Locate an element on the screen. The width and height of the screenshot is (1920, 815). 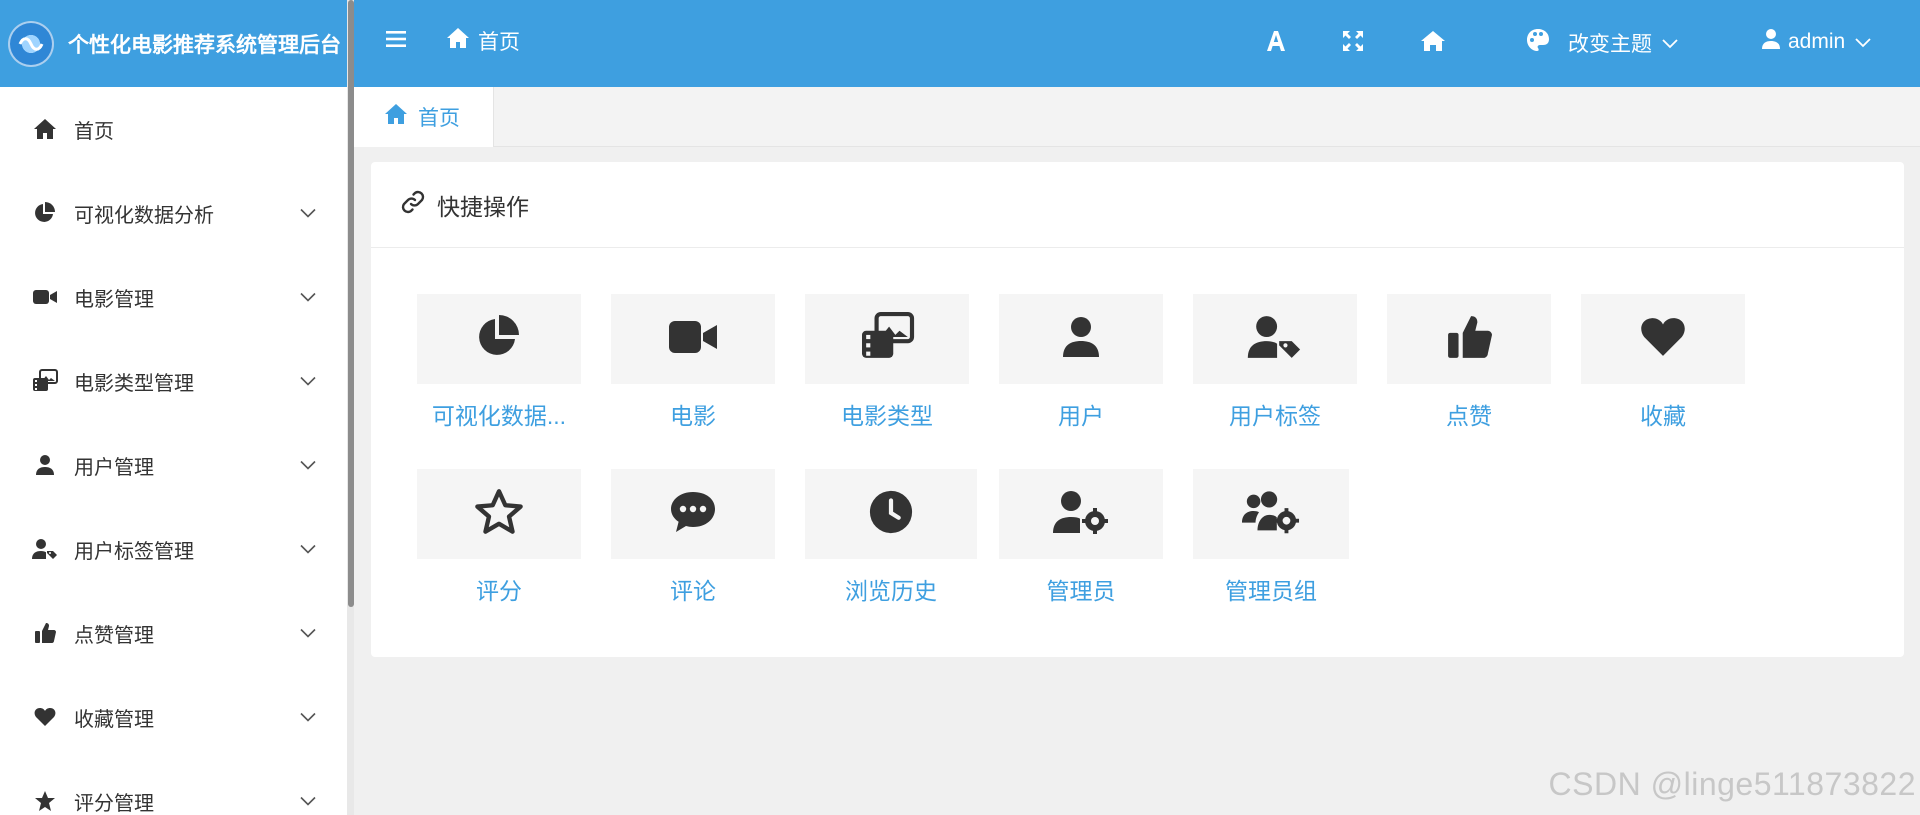
quick-tile-history: 浏览历史 is located at coordinates (891, 537).